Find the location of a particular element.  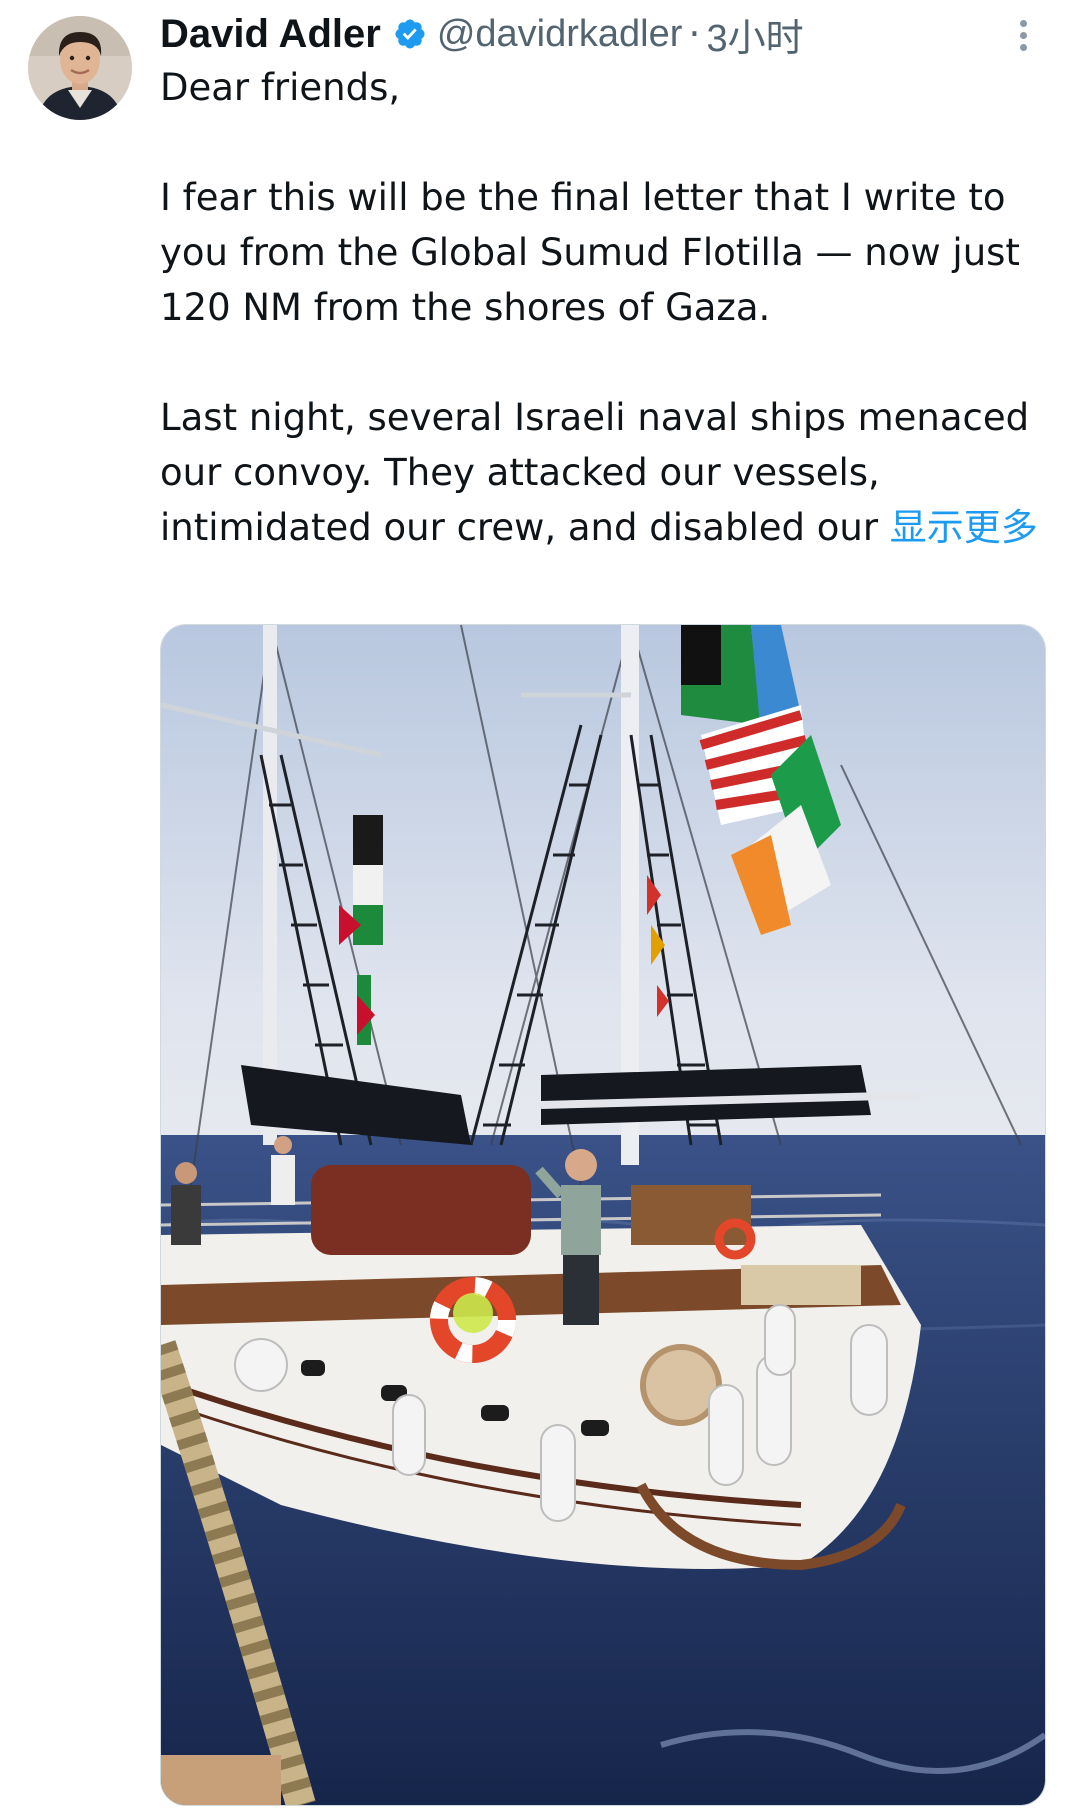

tweet-paragraph: Dear friends, is located at coordinates (280, 87).